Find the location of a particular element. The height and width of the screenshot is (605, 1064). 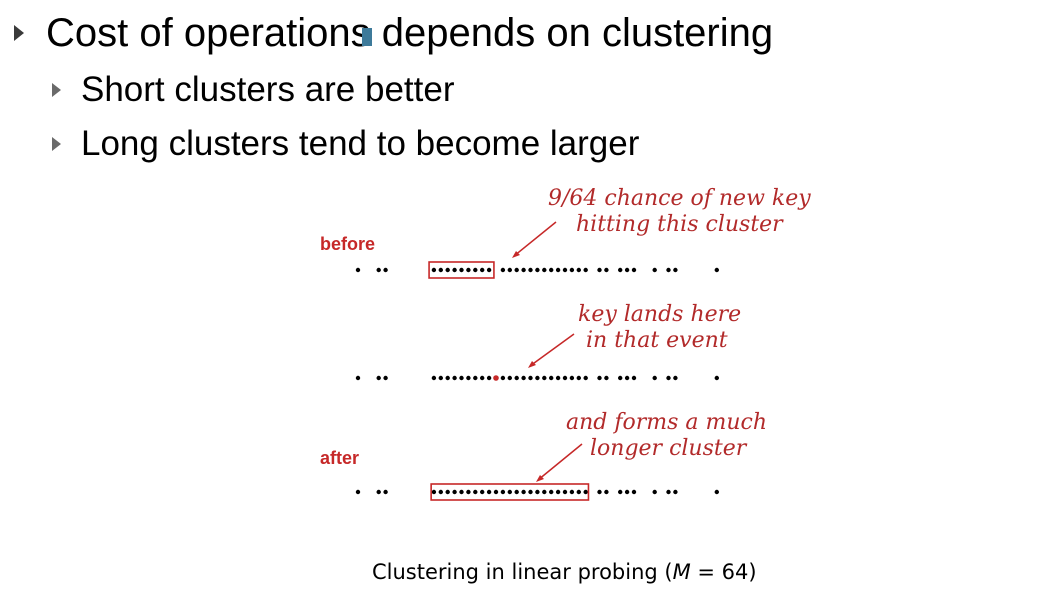

figure-caption: Clustering in linear probing (M = 64) is located at coordinates (564, 572).